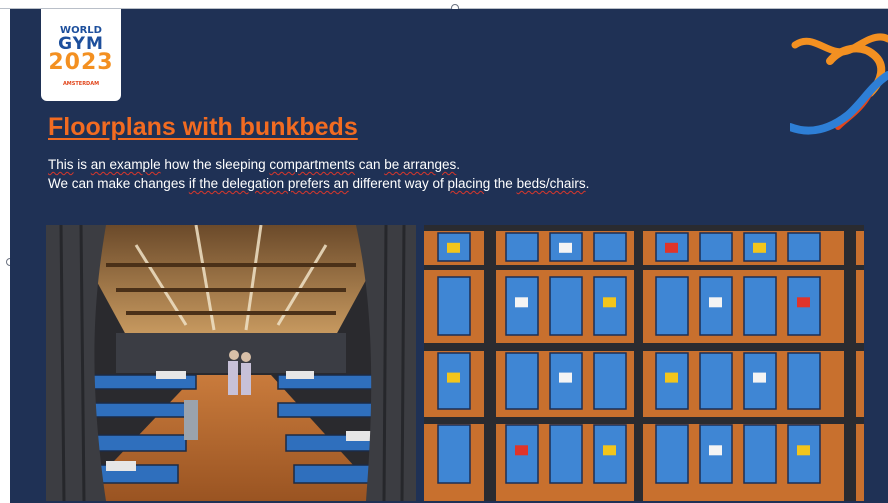 Image resolution: width=888 pixels, height=503 pixels. What do you see at coordinates (61, 164) in the screenshot?
I see `text-run: This` at bounding box center [61, 164].